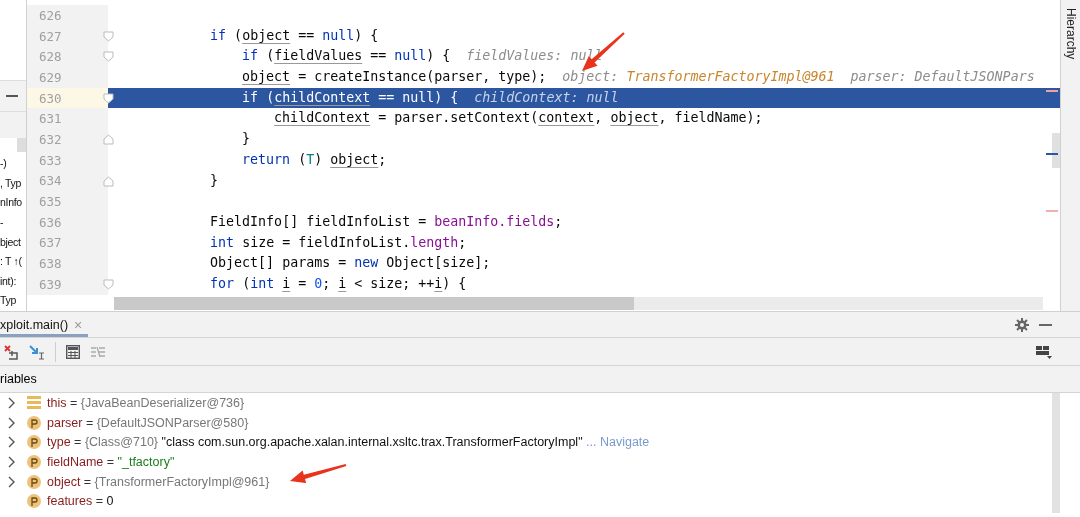 The image size is (1080, 517). What do you see at coordinates (8, 281) in the screenshot?
I see `tree-item: int):` at bounding box center [8, 281].